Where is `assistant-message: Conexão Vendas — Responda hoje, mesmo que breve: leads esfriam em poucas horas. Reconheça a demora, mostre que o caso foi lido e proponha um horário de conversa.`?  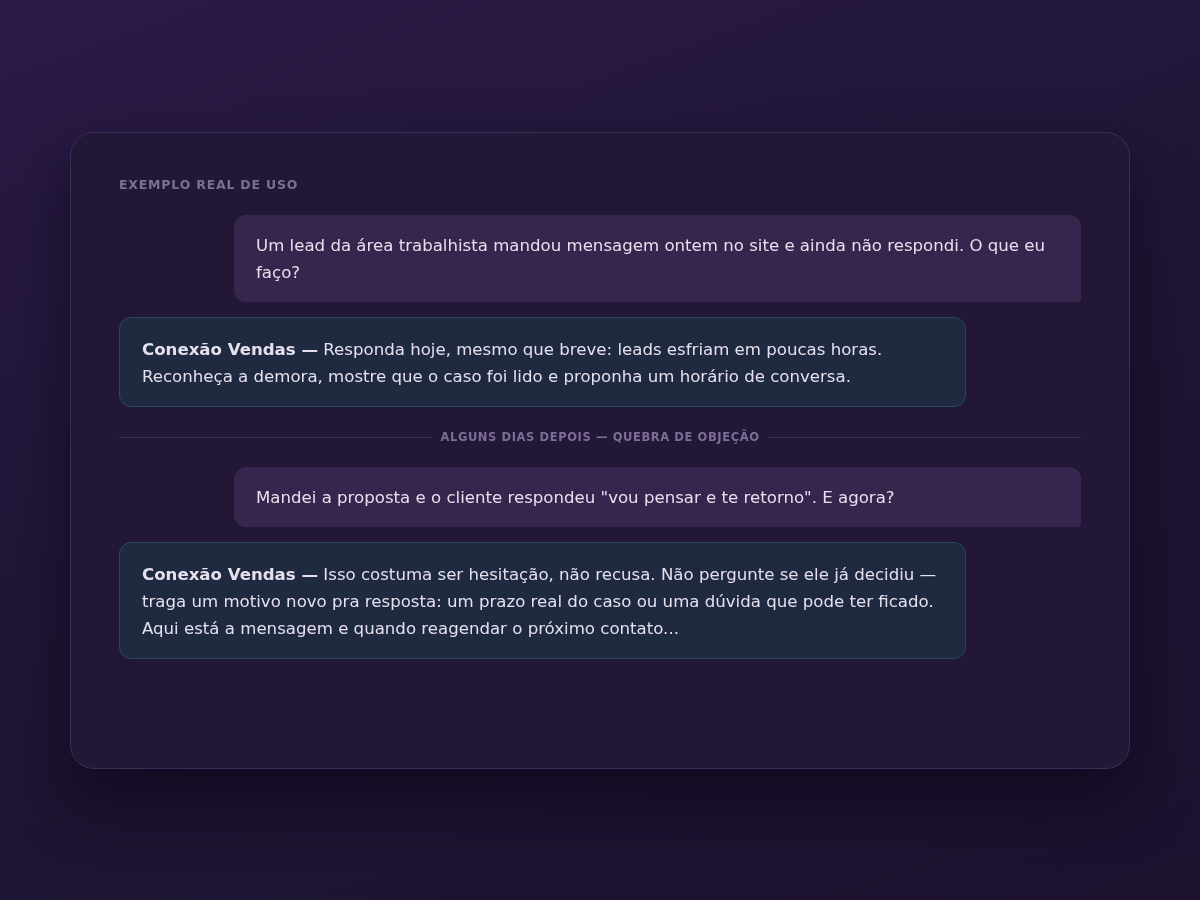 assistant-message: Conexão Vendas — Responda hoje, mesmo que breve: leads esfriam em poucas horas. Reconheça a demora, mostre que o caso foi lido e proponha um horário de conversa. is located at coordinates (542, 362).